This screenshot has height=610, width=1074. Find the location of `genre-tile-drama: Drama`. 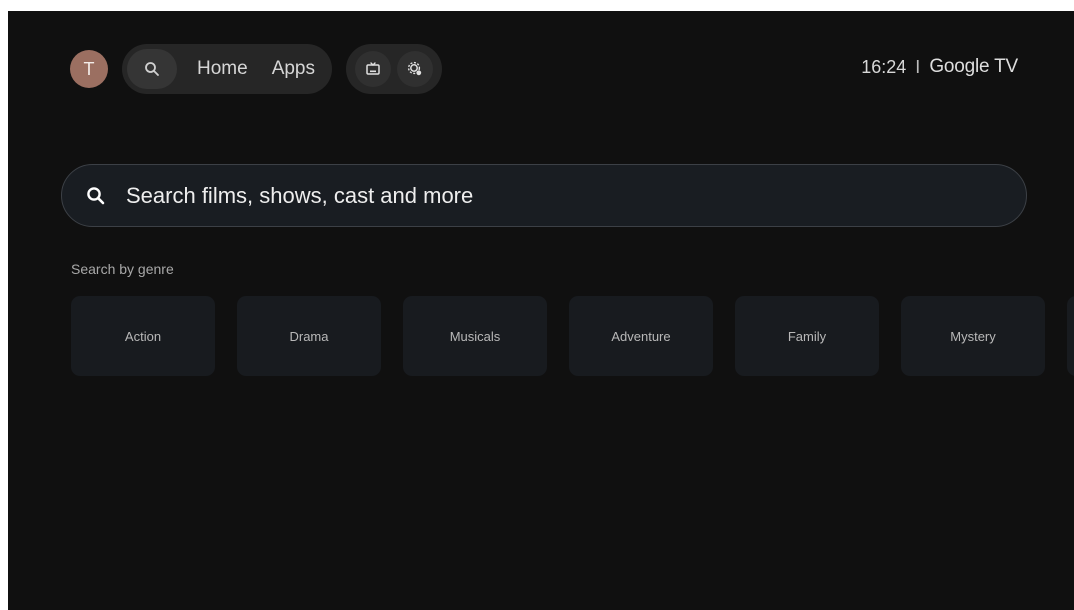

genre-tile-drama: Drama is located at coordinates (309, 336).